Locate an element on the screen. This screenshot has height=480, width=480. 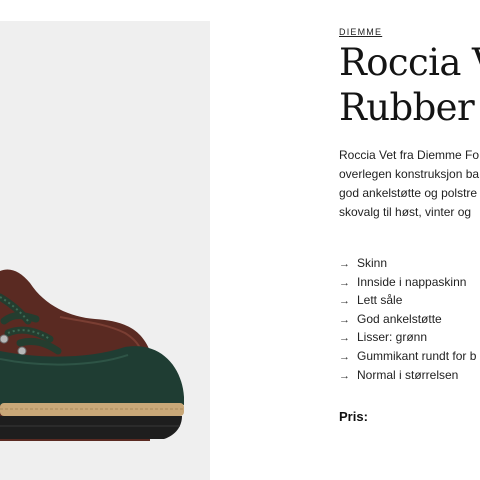
feature-item: → God ankelstøtte is located at coordinates (407, 319).